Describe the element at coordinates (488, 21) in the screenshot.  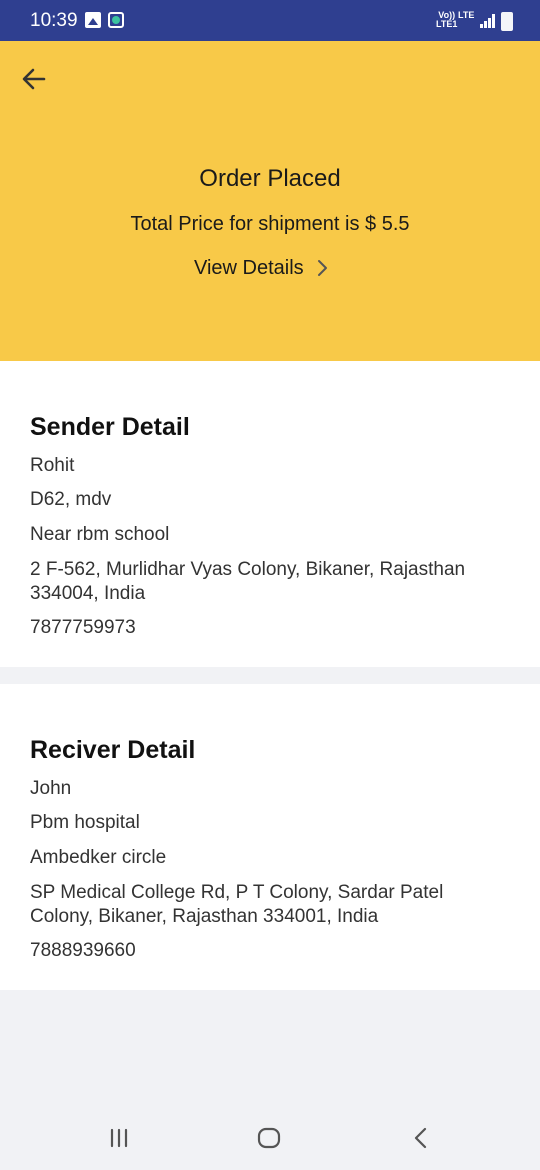
I see `signal-icon` at that location.